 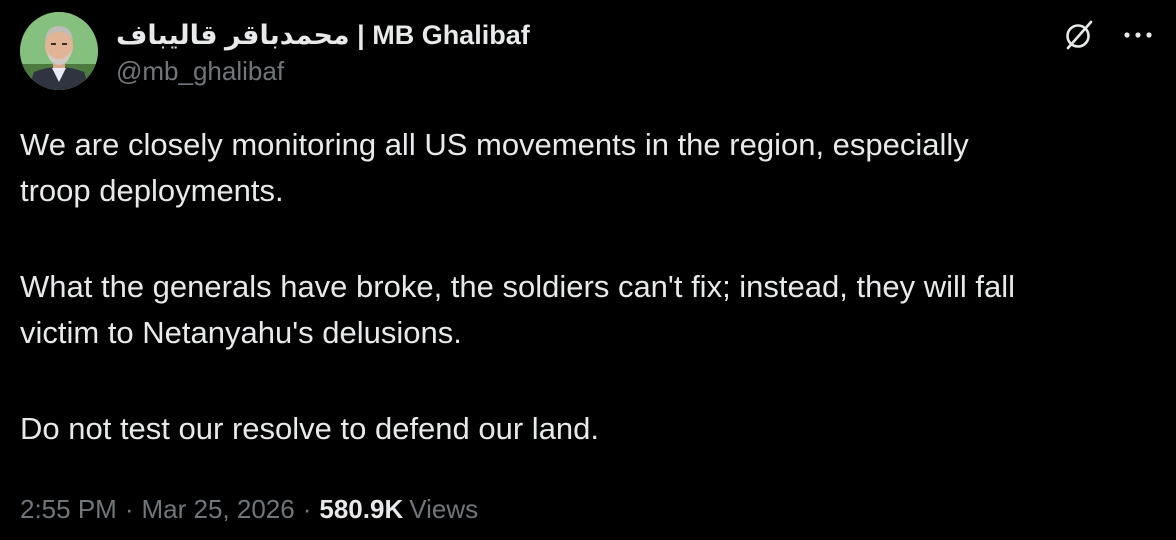 What do you see at coordinates (1079, 35) in the screenshot?
I see `grok-icon` at bounding box center [1079, 35].